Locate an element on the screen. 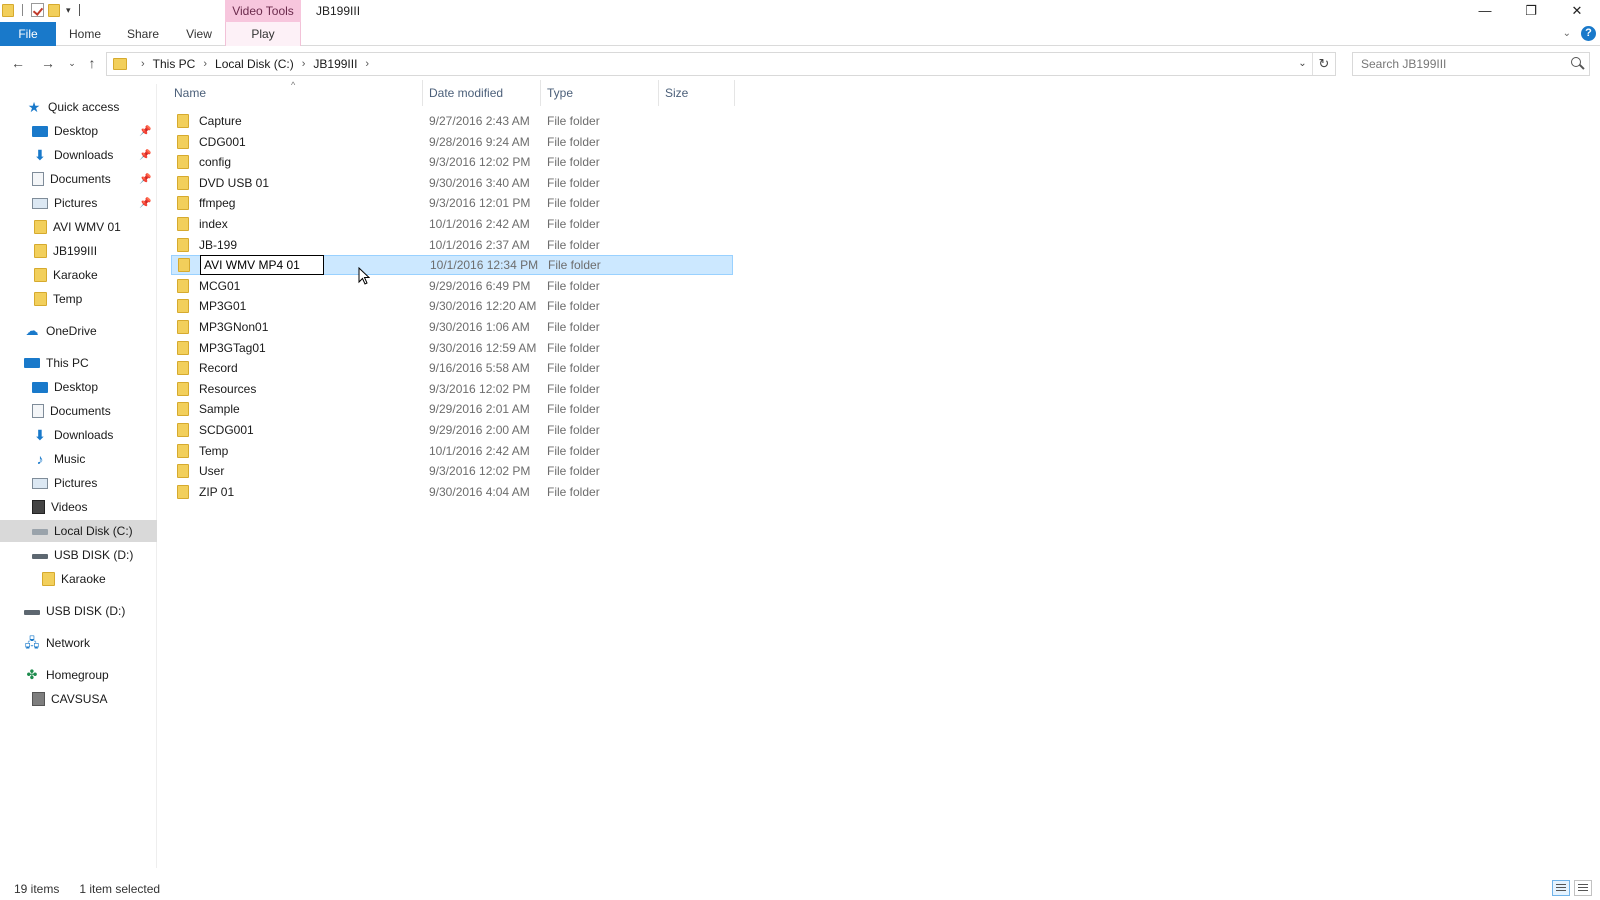 This screenshot has height=900, width=1600. search-box: Search JB199III is located at coordinates (1471, 64).